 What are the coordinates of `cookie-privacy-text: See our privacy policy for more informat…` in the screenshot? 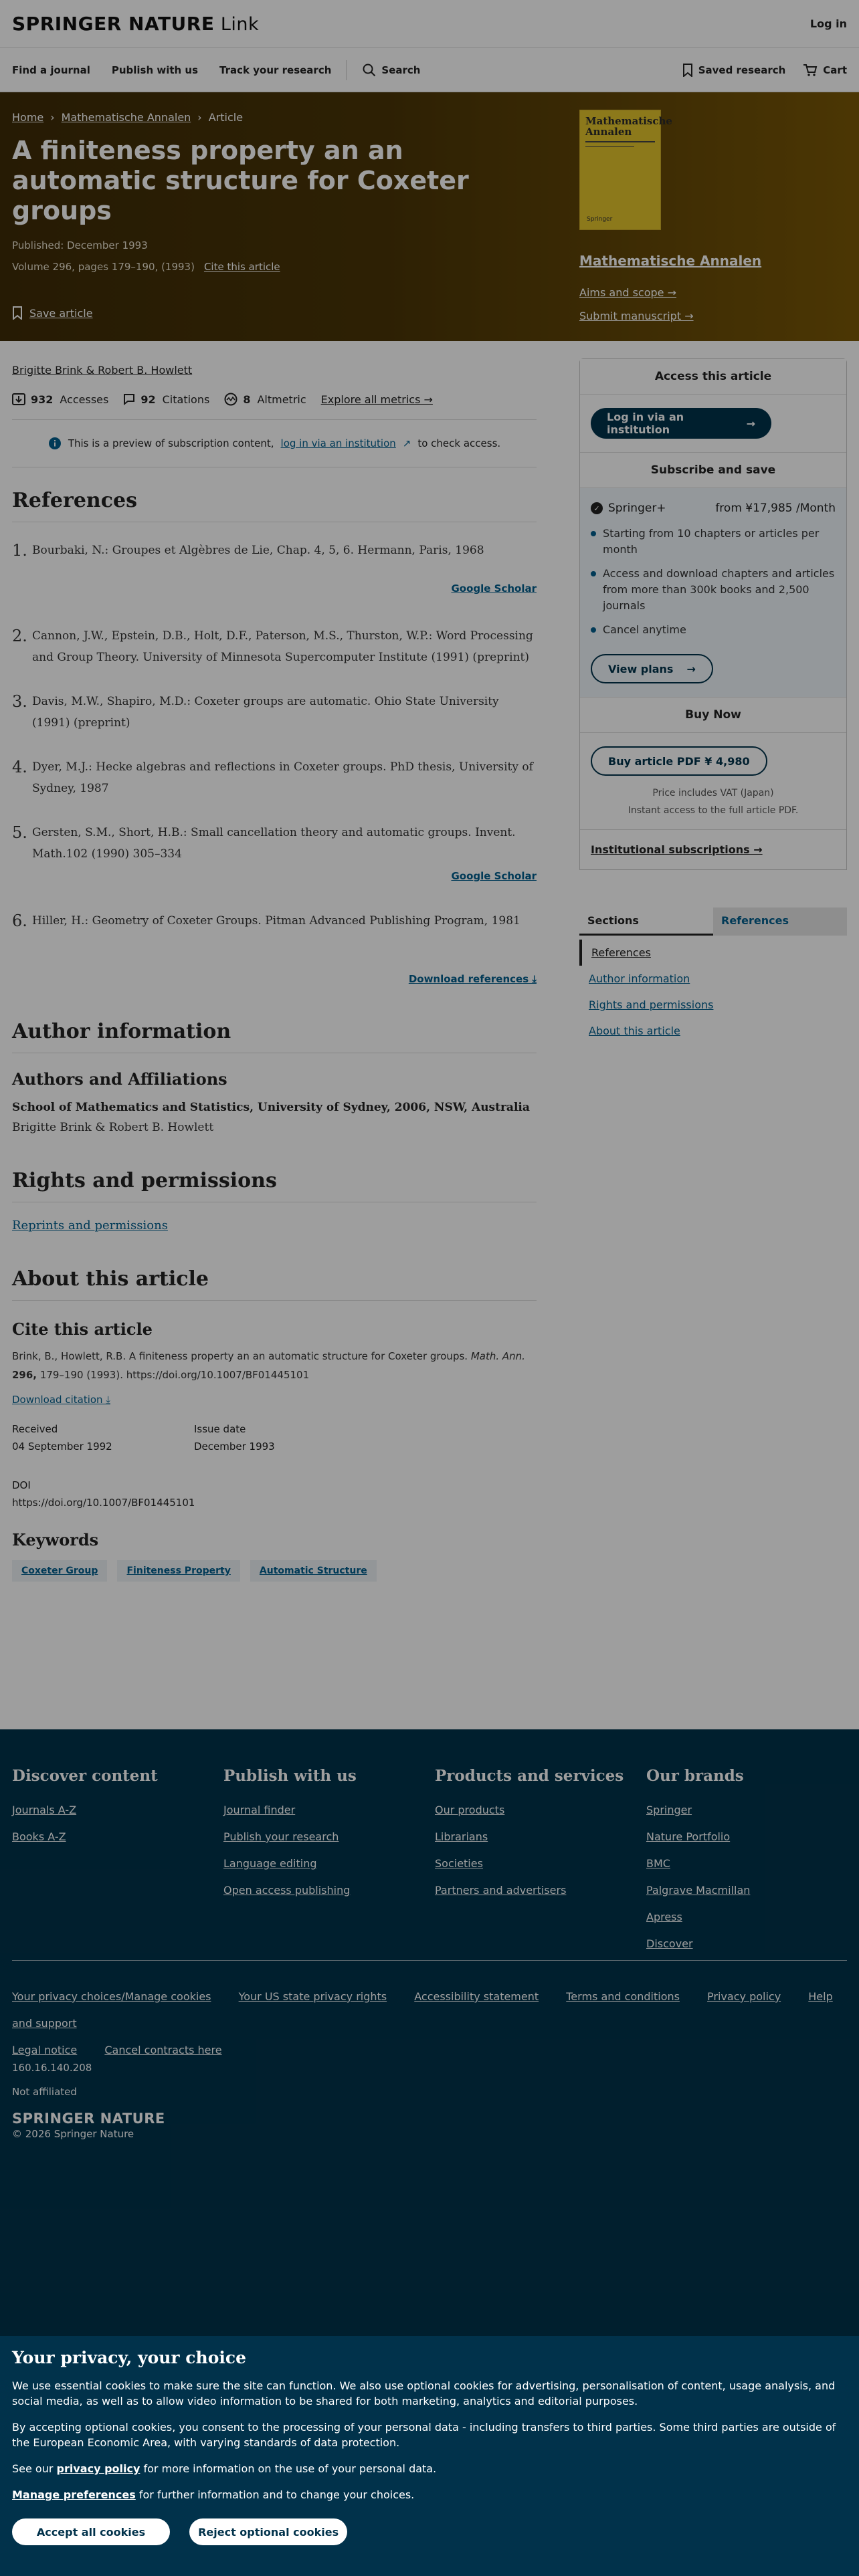 It's located at (429, 2469).